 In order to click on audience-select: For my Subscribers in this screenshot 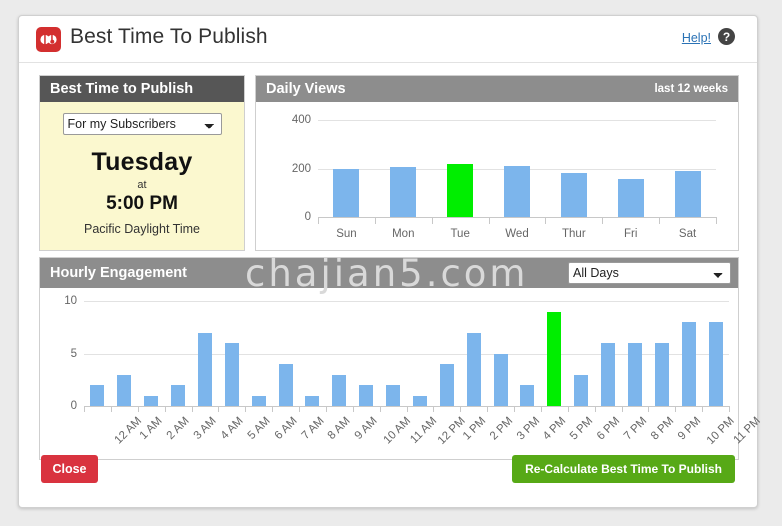, I will do `click(142, 124)`.